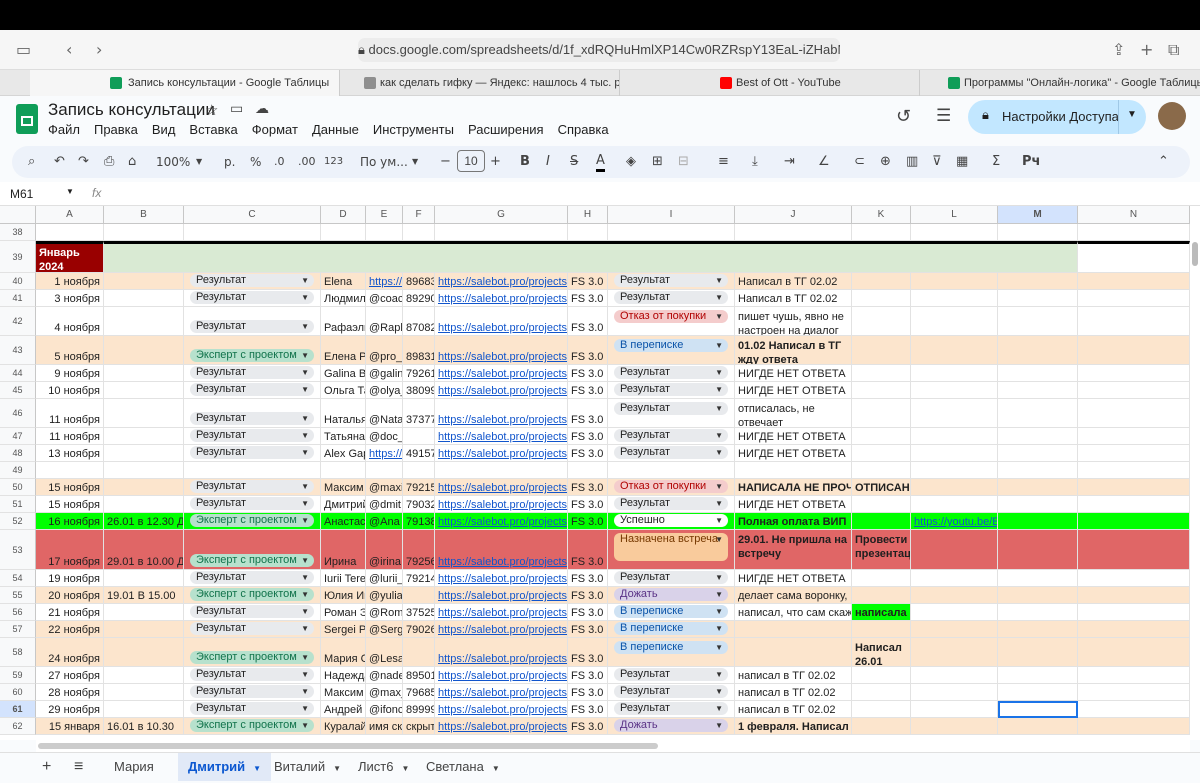  What do you see at coordinates (657, 162) in the screenshot?
I see `borders-icon: ⊞` at bounding box center [657, 162].